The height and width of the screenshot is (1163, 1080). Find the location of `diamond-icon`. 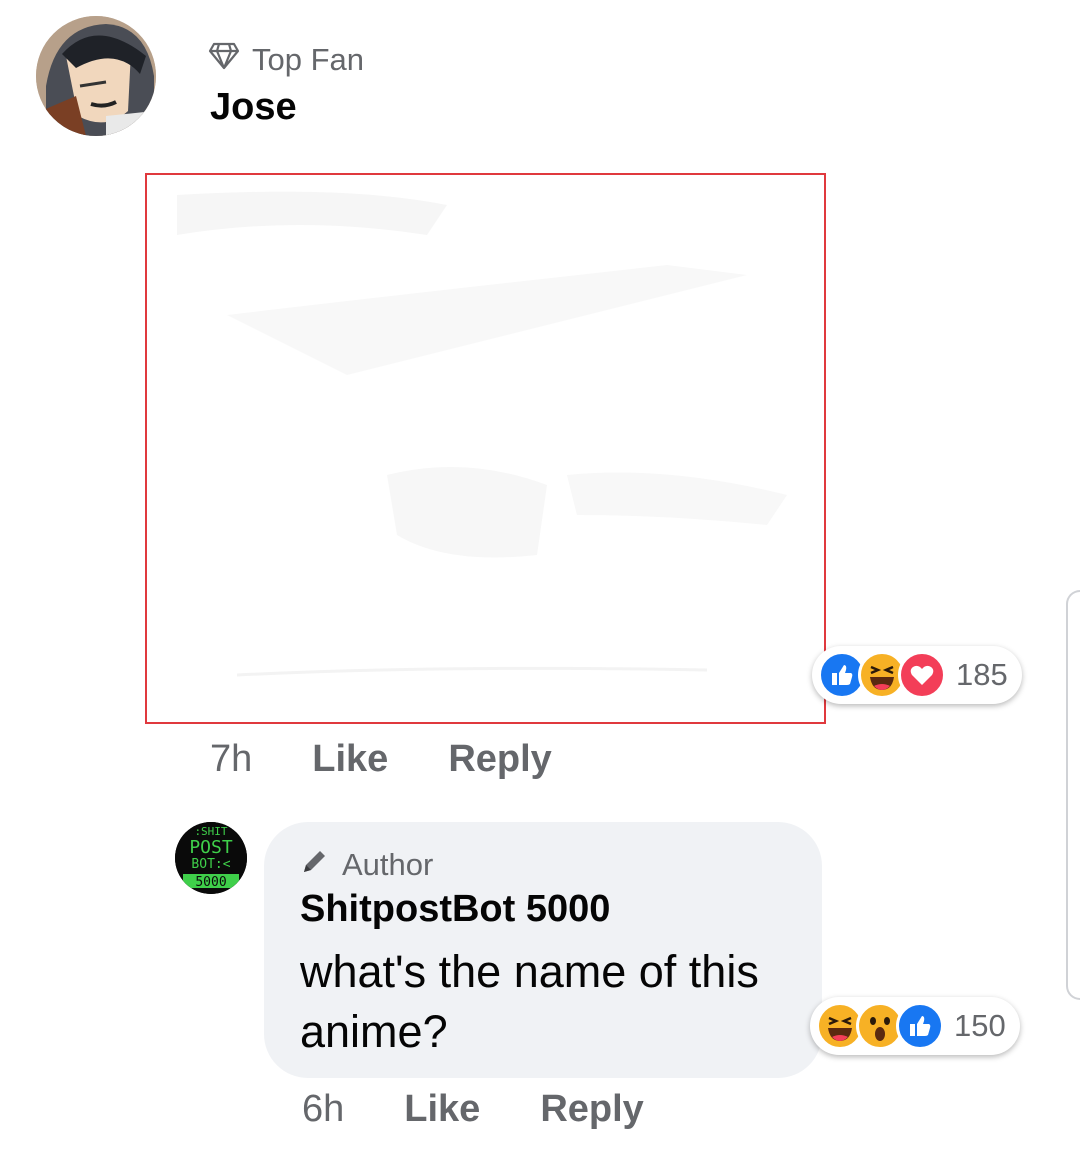

diamond-icon is located at coordinates (224, 60).